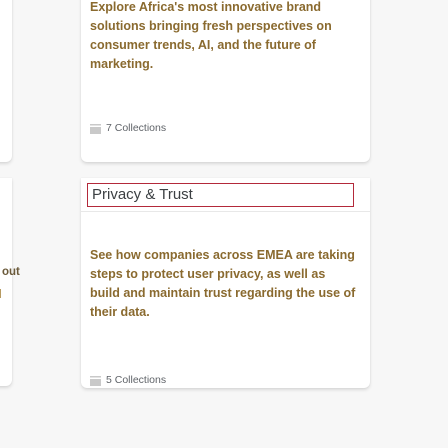  I want to click on card-collections-count: 5 Collections, so click(128, 380).